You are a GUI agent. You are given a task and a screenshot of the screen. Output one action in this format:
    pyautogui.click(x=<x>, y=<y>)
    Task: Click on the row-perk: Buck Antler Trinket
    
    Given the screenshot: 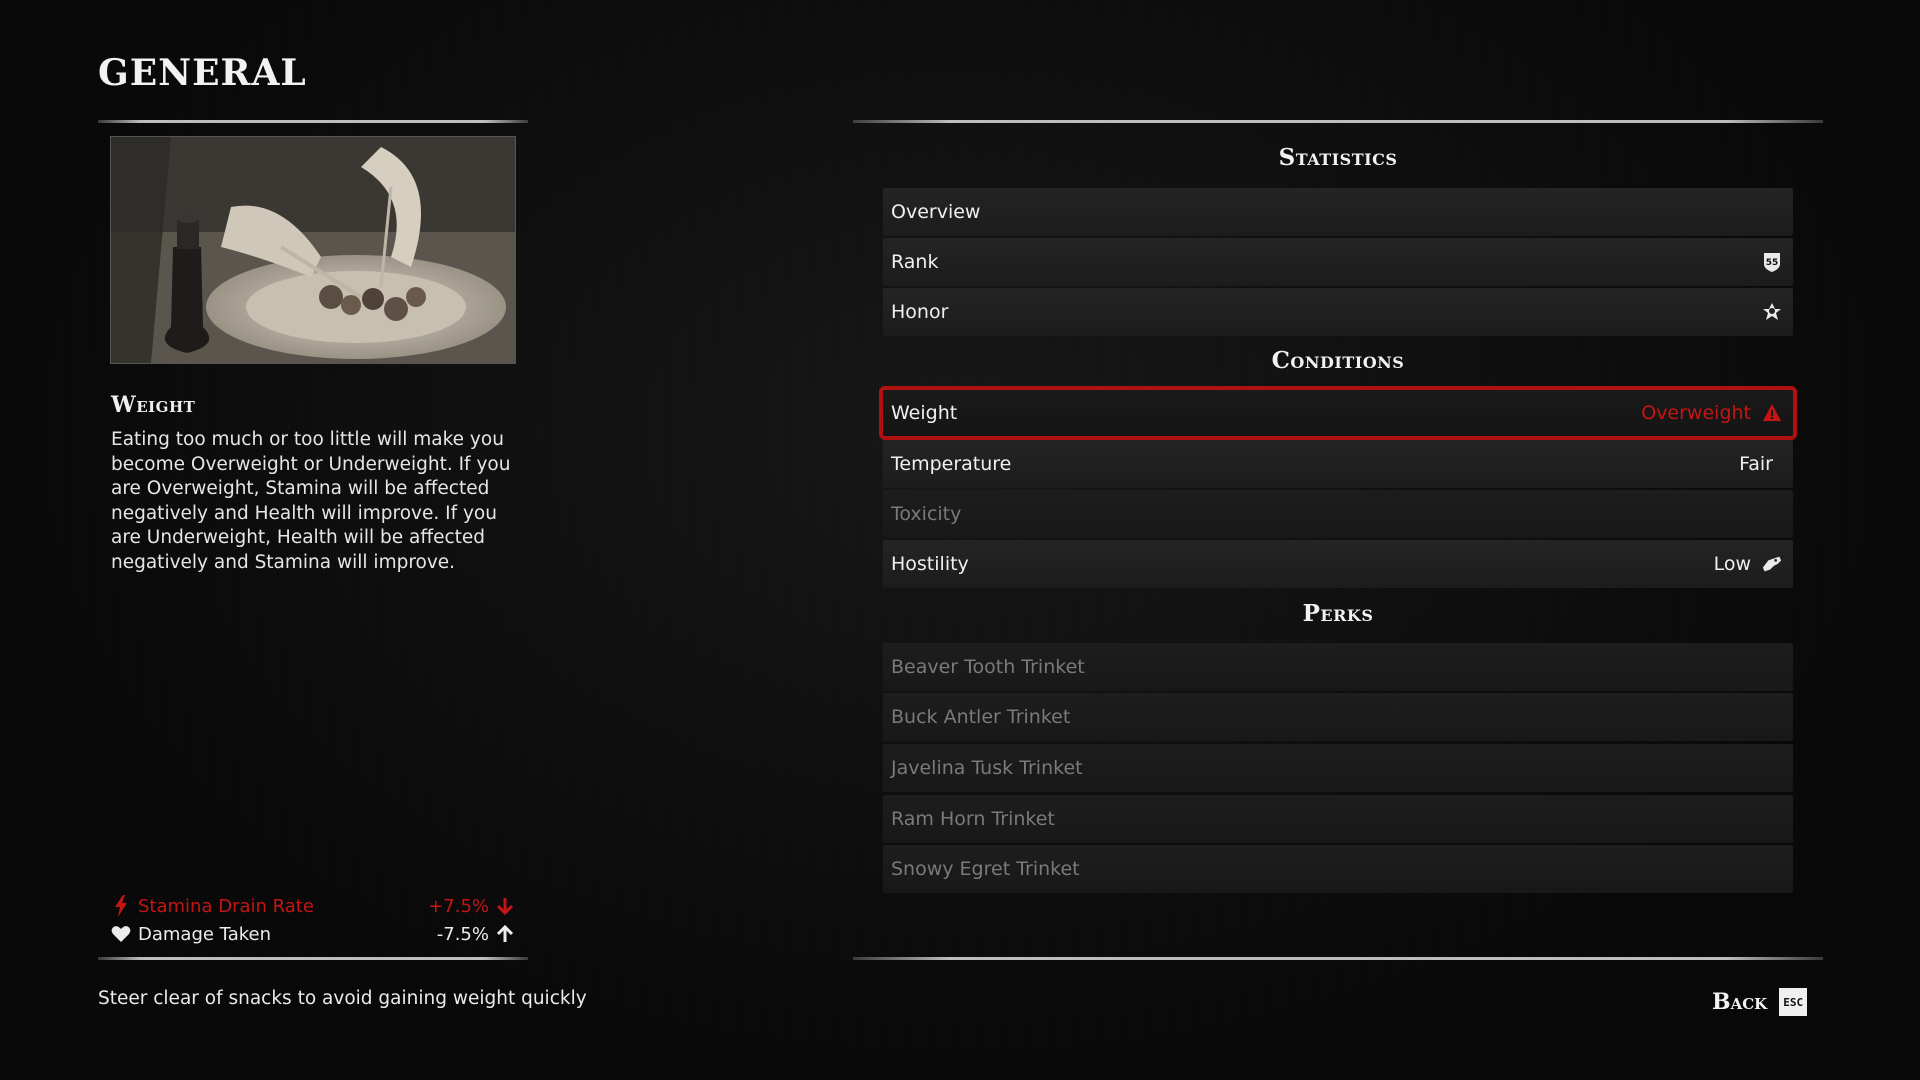 What is the action you would take?
    pyautogui.click(x=1338, y=717)
    